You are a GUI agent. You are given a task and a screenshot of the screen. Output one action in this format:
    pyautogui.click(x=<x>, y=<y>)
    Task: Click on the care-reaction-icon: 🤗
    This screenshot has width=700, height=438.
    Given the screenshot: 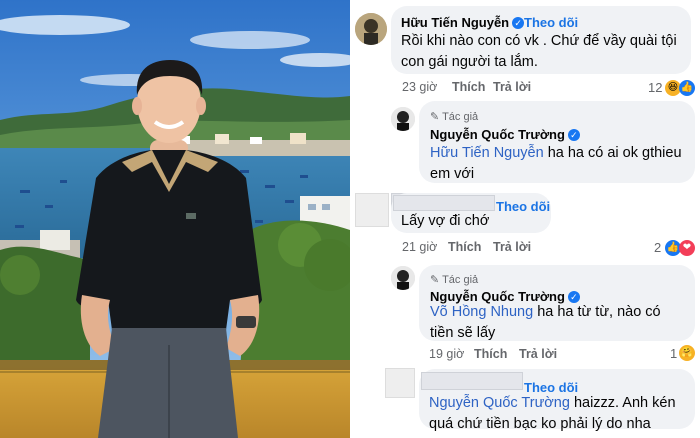 What is the action you would take?
    pyautogui.click(x=687, y=353)
    